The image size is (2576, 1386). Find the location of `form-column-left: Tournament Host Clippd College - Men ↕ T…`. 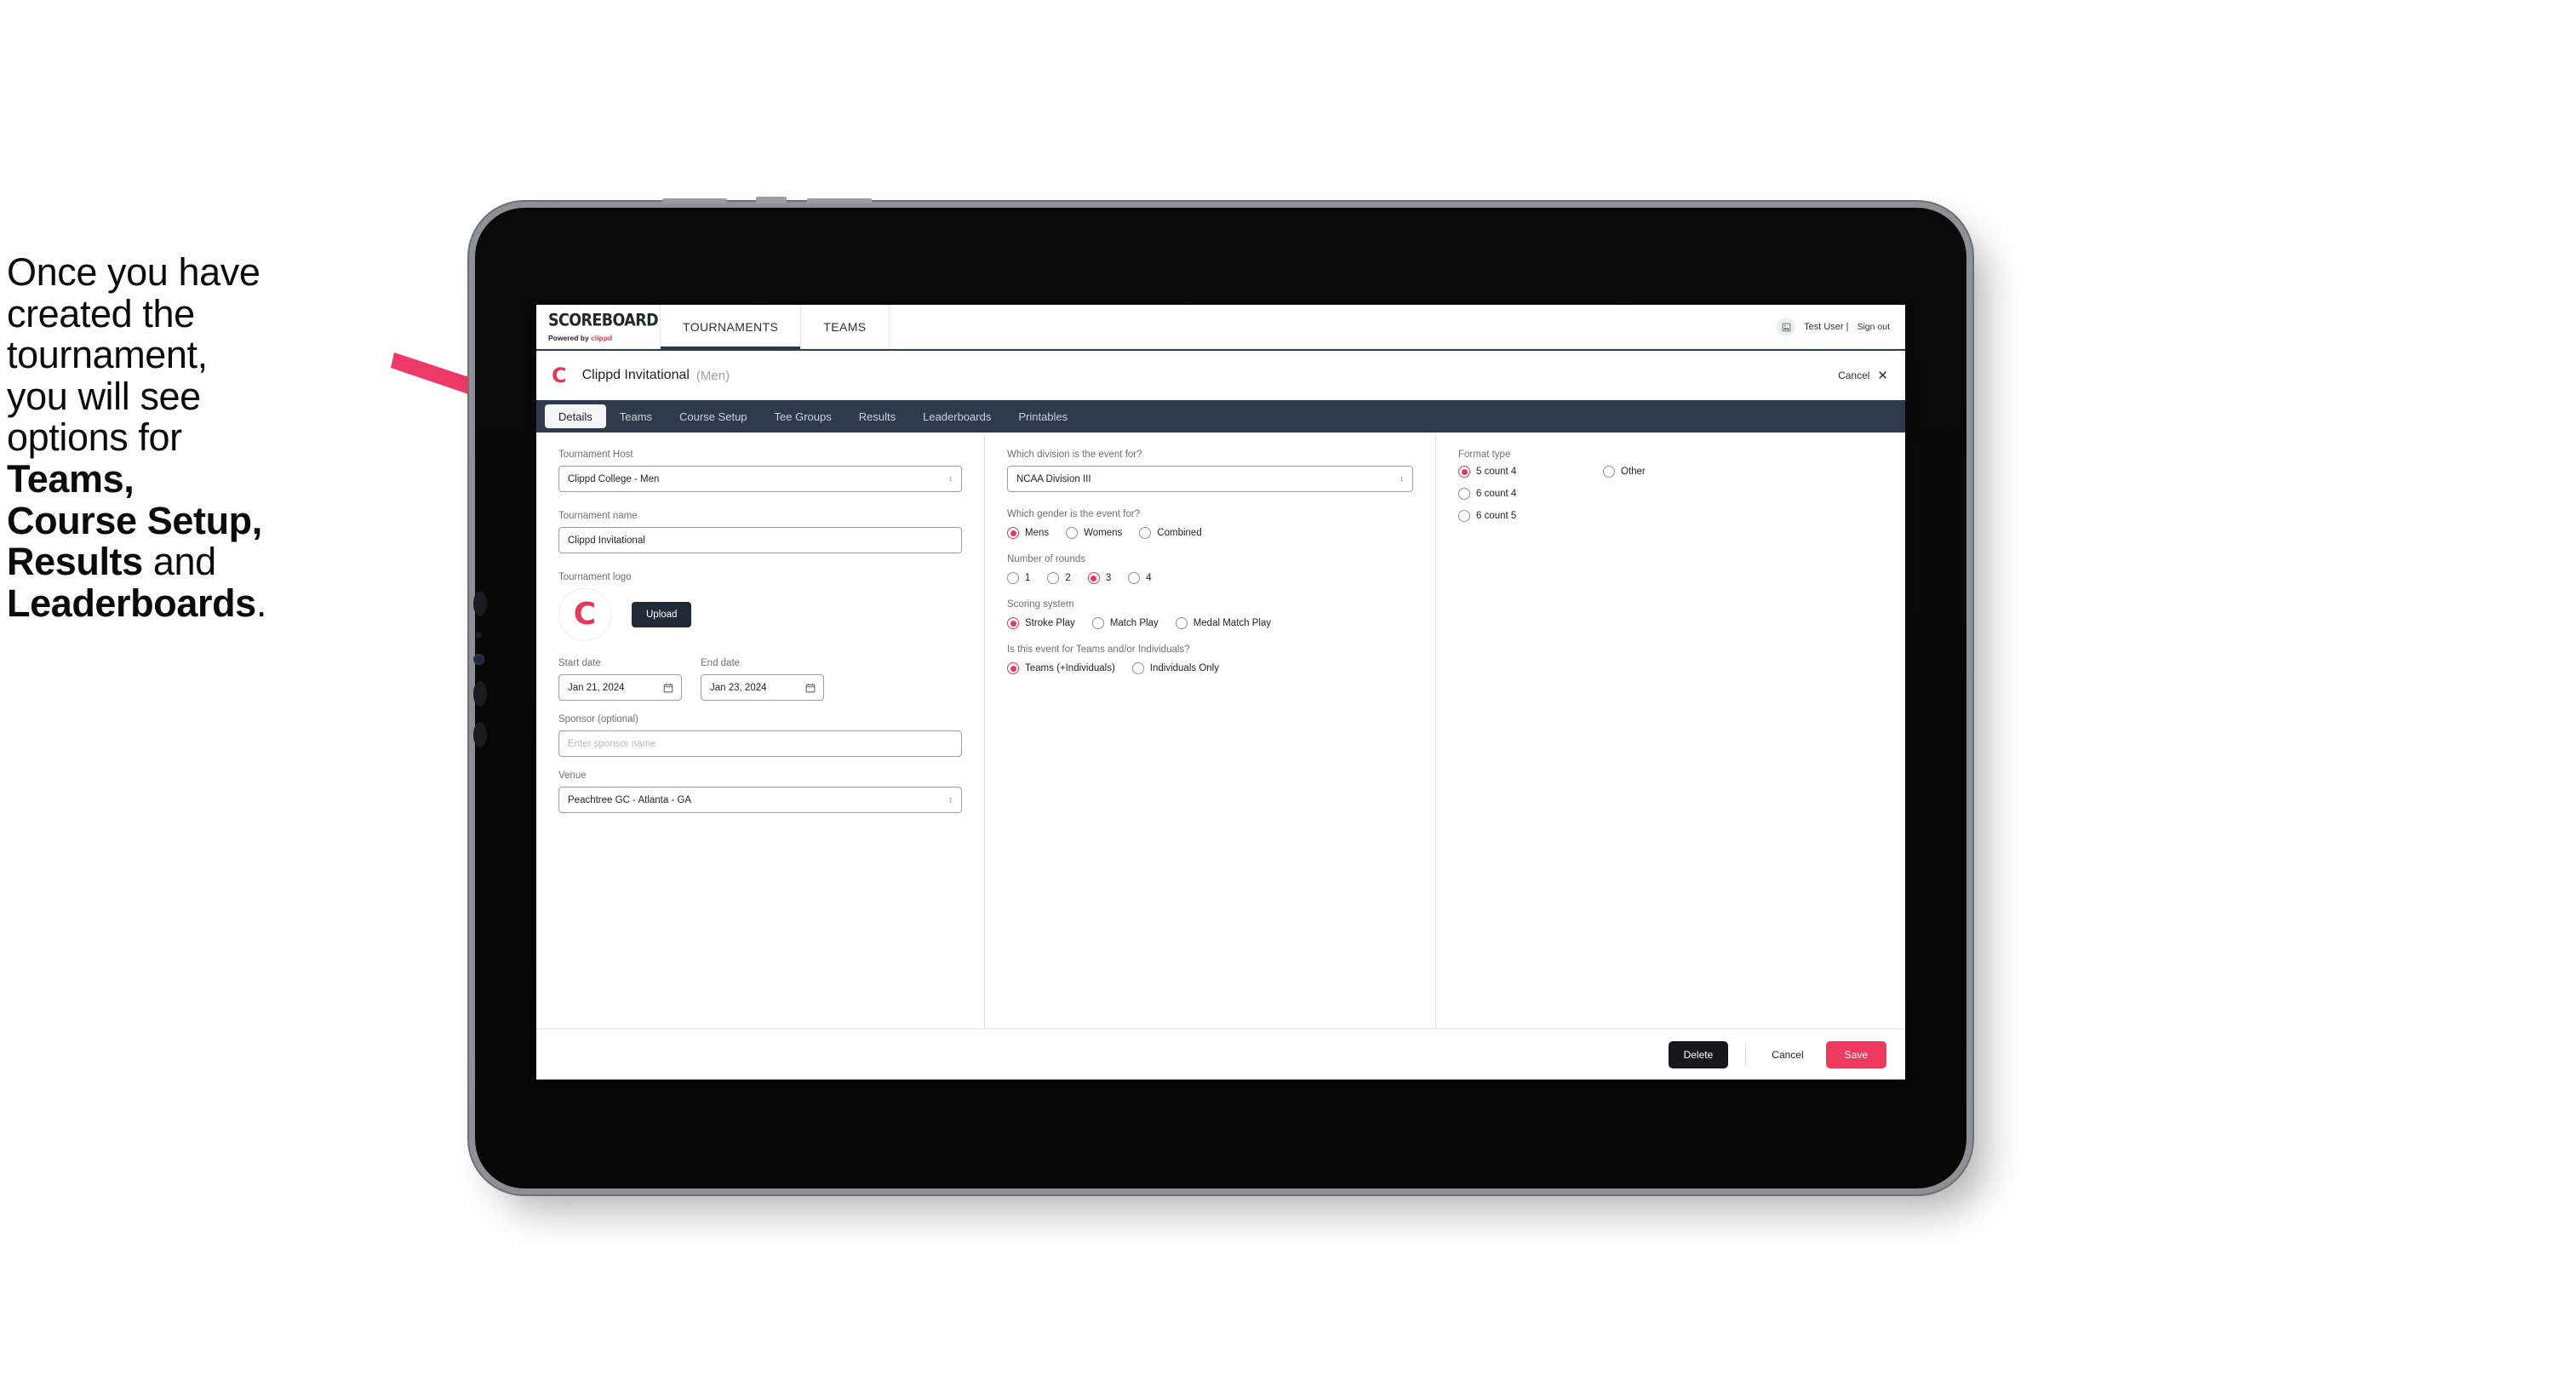

form-column-left: Tournament Host Clippd College - Men ↕ T… is located at coordinates (760, 730).